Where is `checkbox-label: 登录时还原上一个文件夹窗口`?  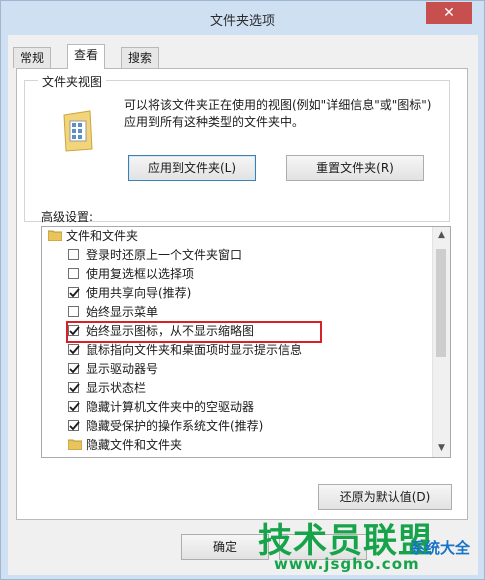
checkbox-label: 登录时还原上一个文件夹窗口 is located at coordinates (164, 255).